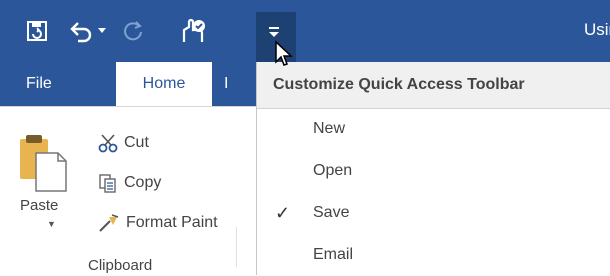 This screenshot has width=610, height=276. I want to click on undo-dropdown-icon, so click(102, 30).